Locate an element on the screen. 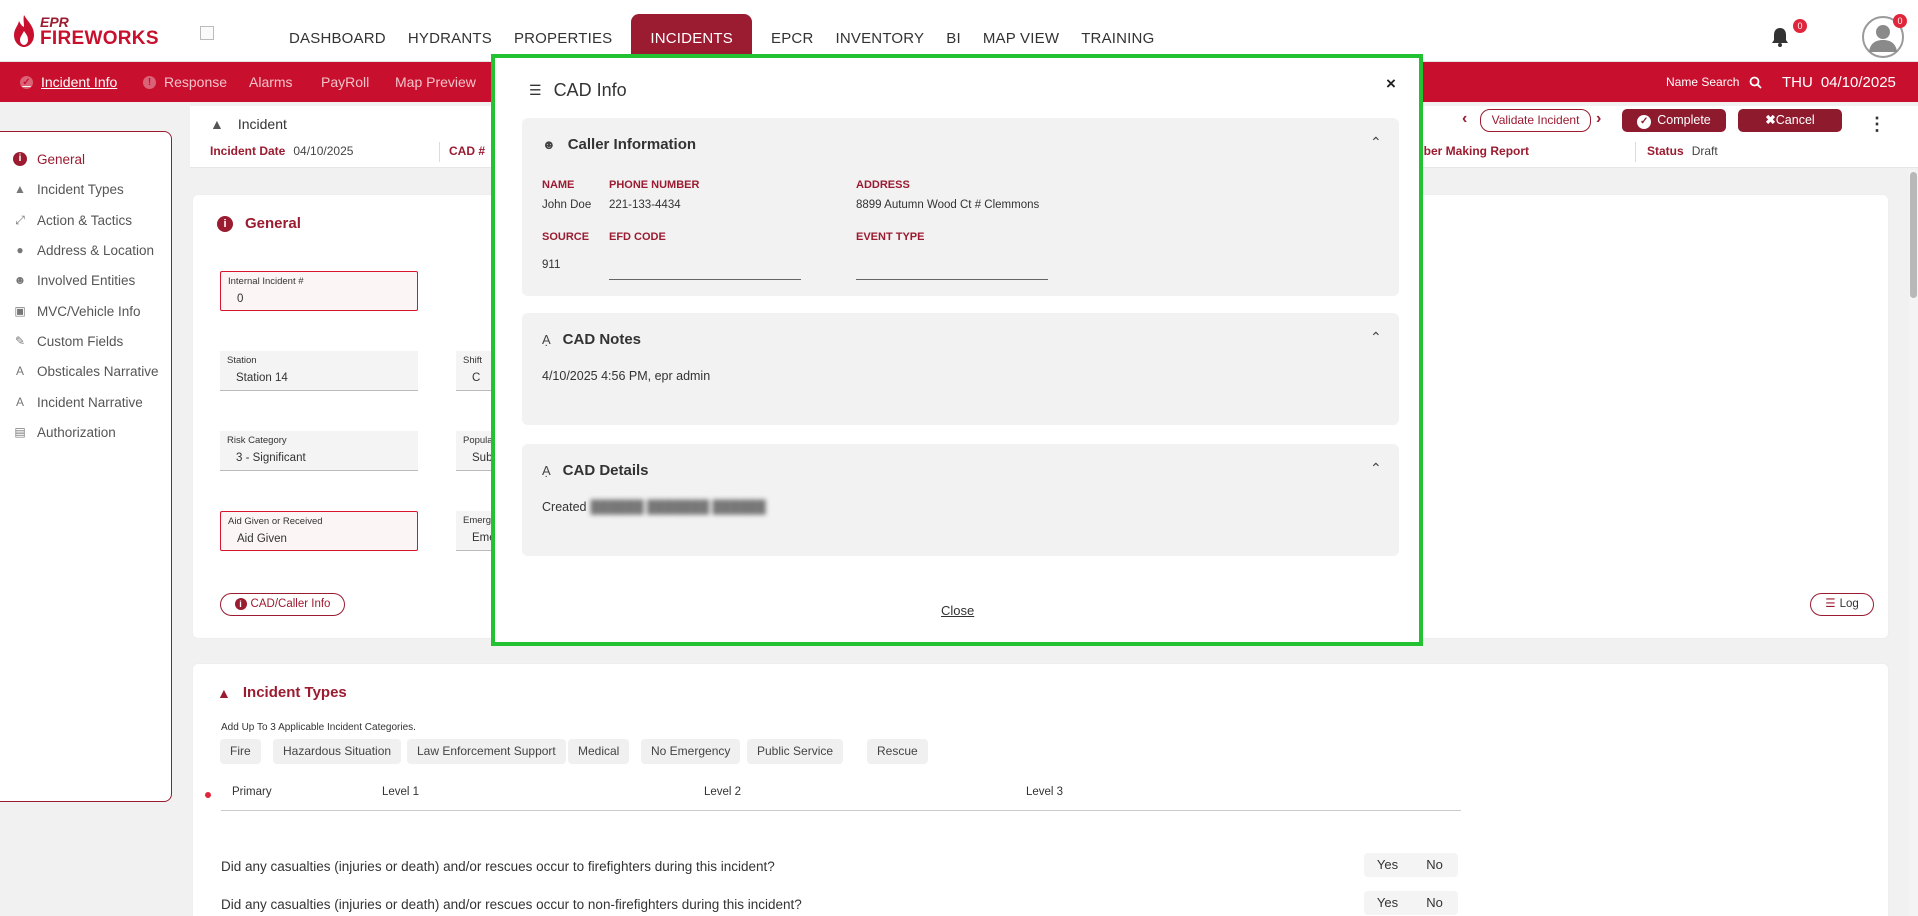 This screenshot has width=1918, height=916. sidebar-item-mvc-vehicle: ▣ MVC/Vehicle Info is located at coordinates (77, 311).